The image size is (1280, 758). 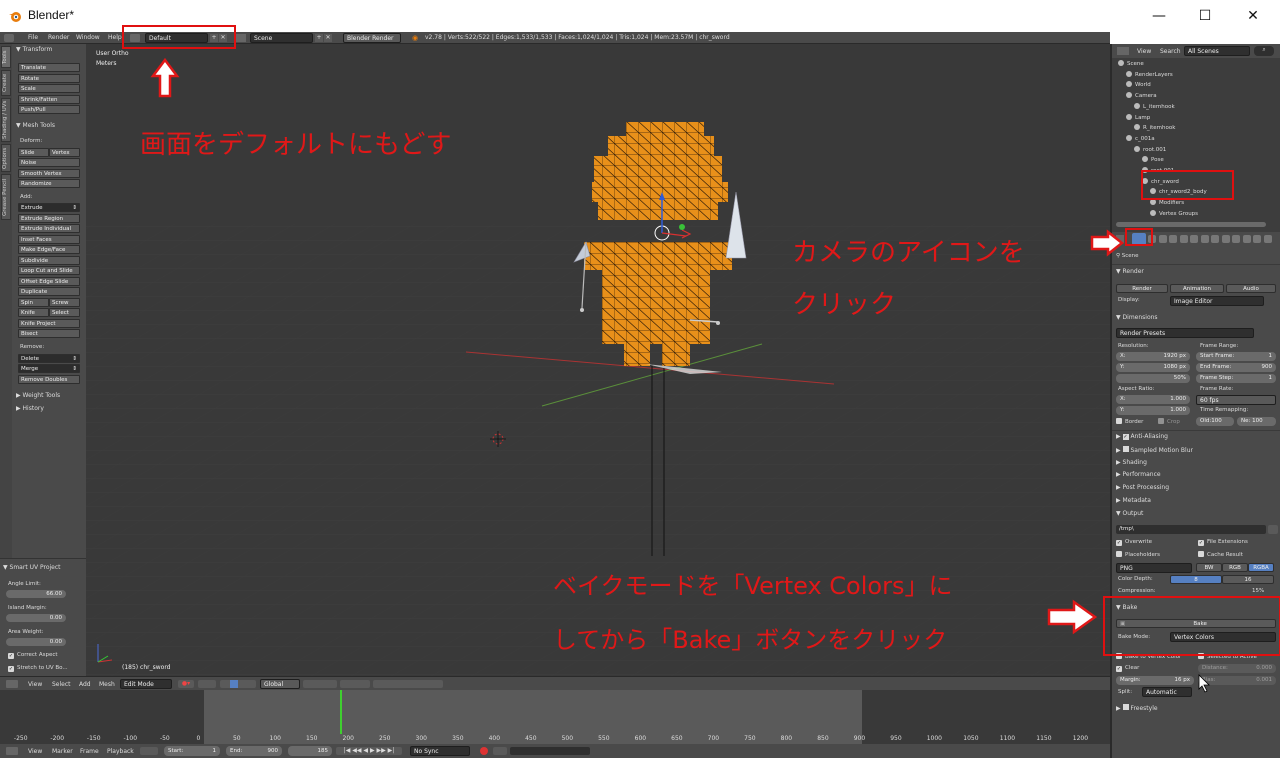 I want to click on inset-faces-button: Inset Faces, so click(x=49, y=239).